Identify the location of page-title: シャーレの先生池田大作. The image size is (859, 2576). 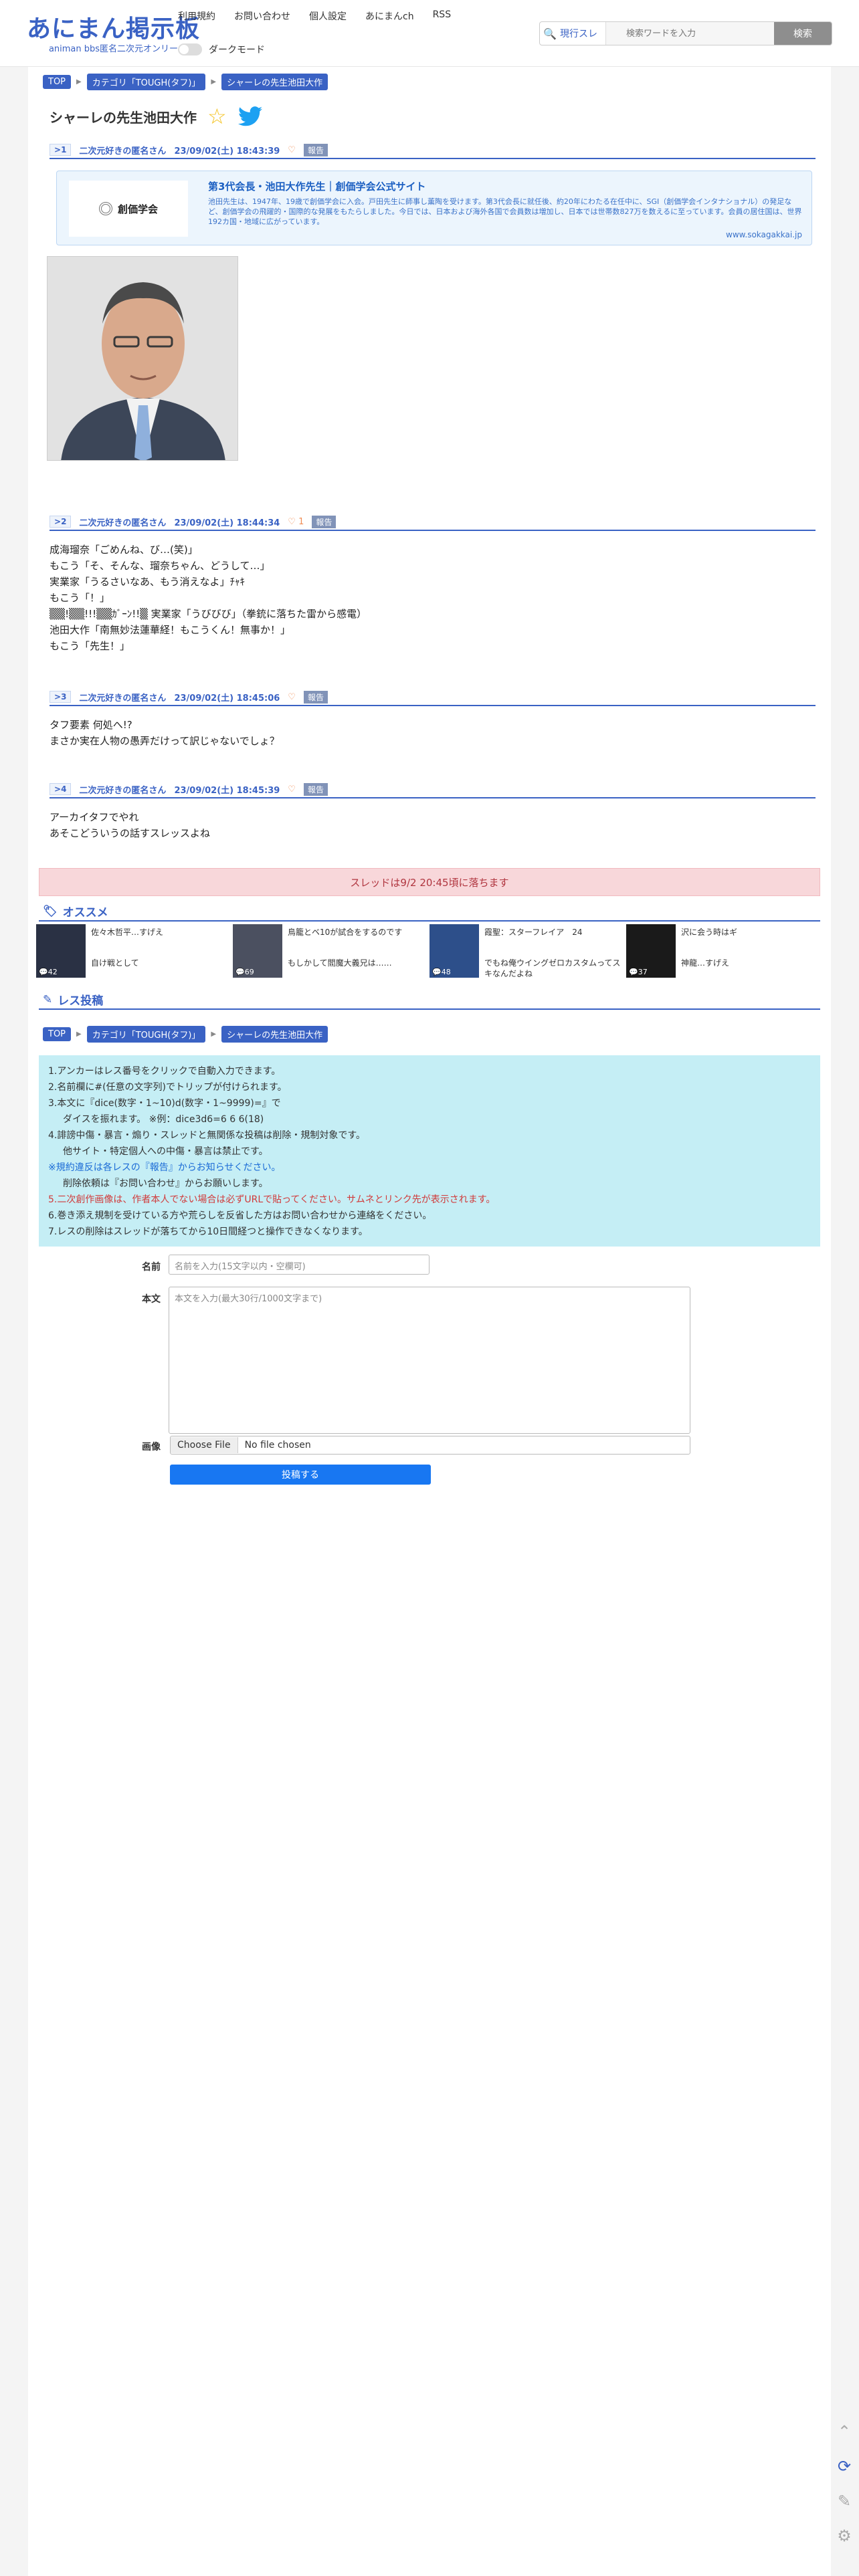
(124, 117).